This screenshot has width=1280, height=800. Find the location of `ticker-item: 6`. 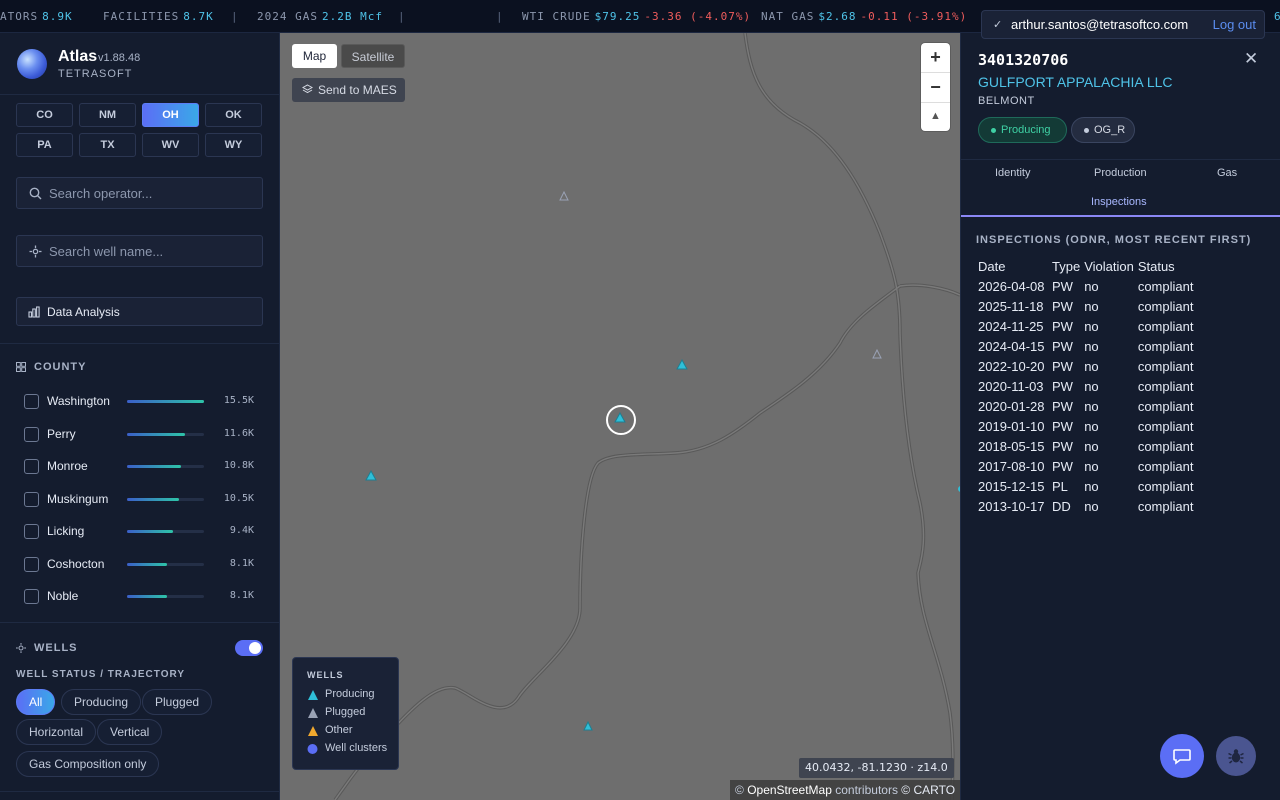

ticker-item: 6 is located at coordinates (1275, 16).